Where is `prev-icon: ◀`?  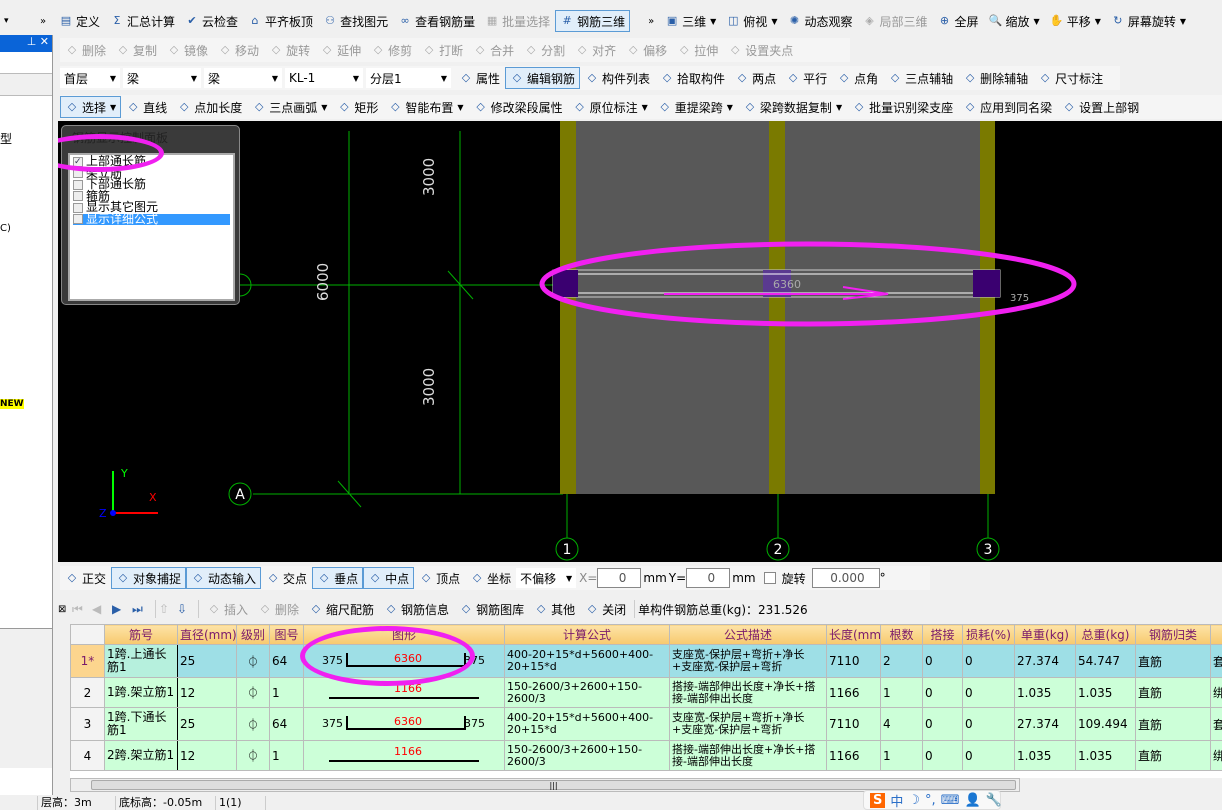
prev-icon: ◀ is located at coordinates (102, 609).